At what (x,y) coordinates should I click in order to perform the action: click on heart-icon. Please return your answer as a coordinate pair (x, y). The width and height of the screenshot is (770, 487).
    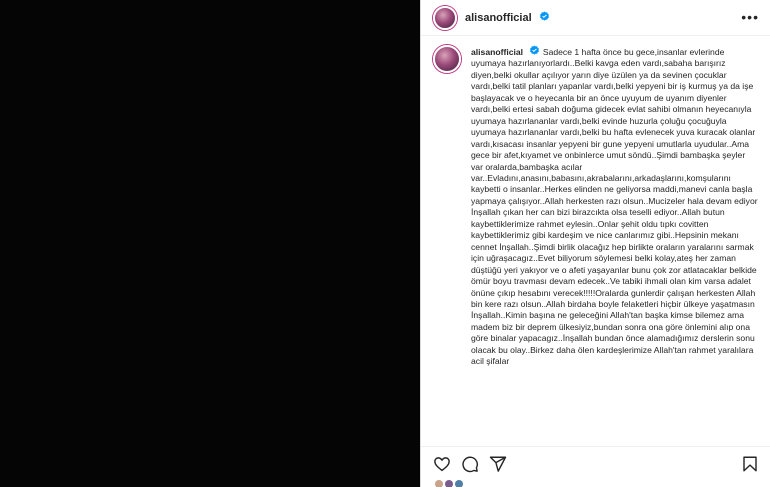
    Looking at the image, I should click on (442, 463).